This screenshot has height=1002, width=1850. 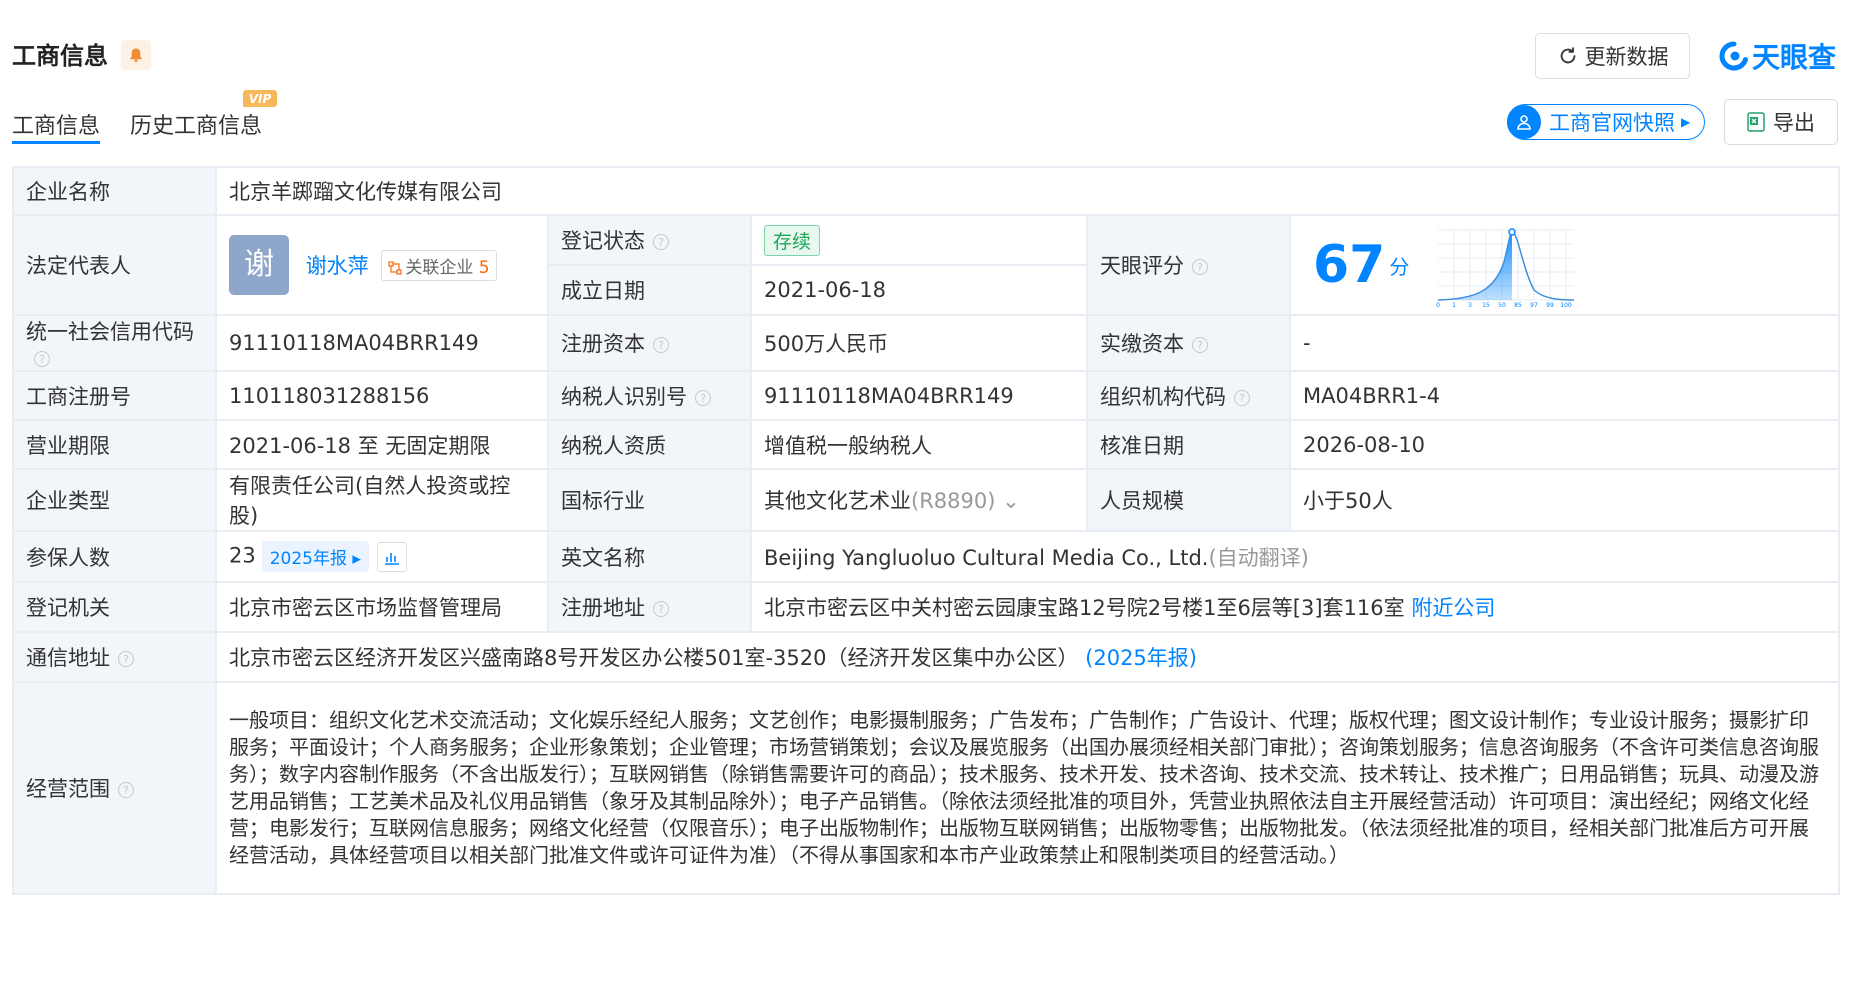 What do you see at coordinates (136, 55) in the screenshot?
I see `bell-icon` at bounding box center [136, 55].